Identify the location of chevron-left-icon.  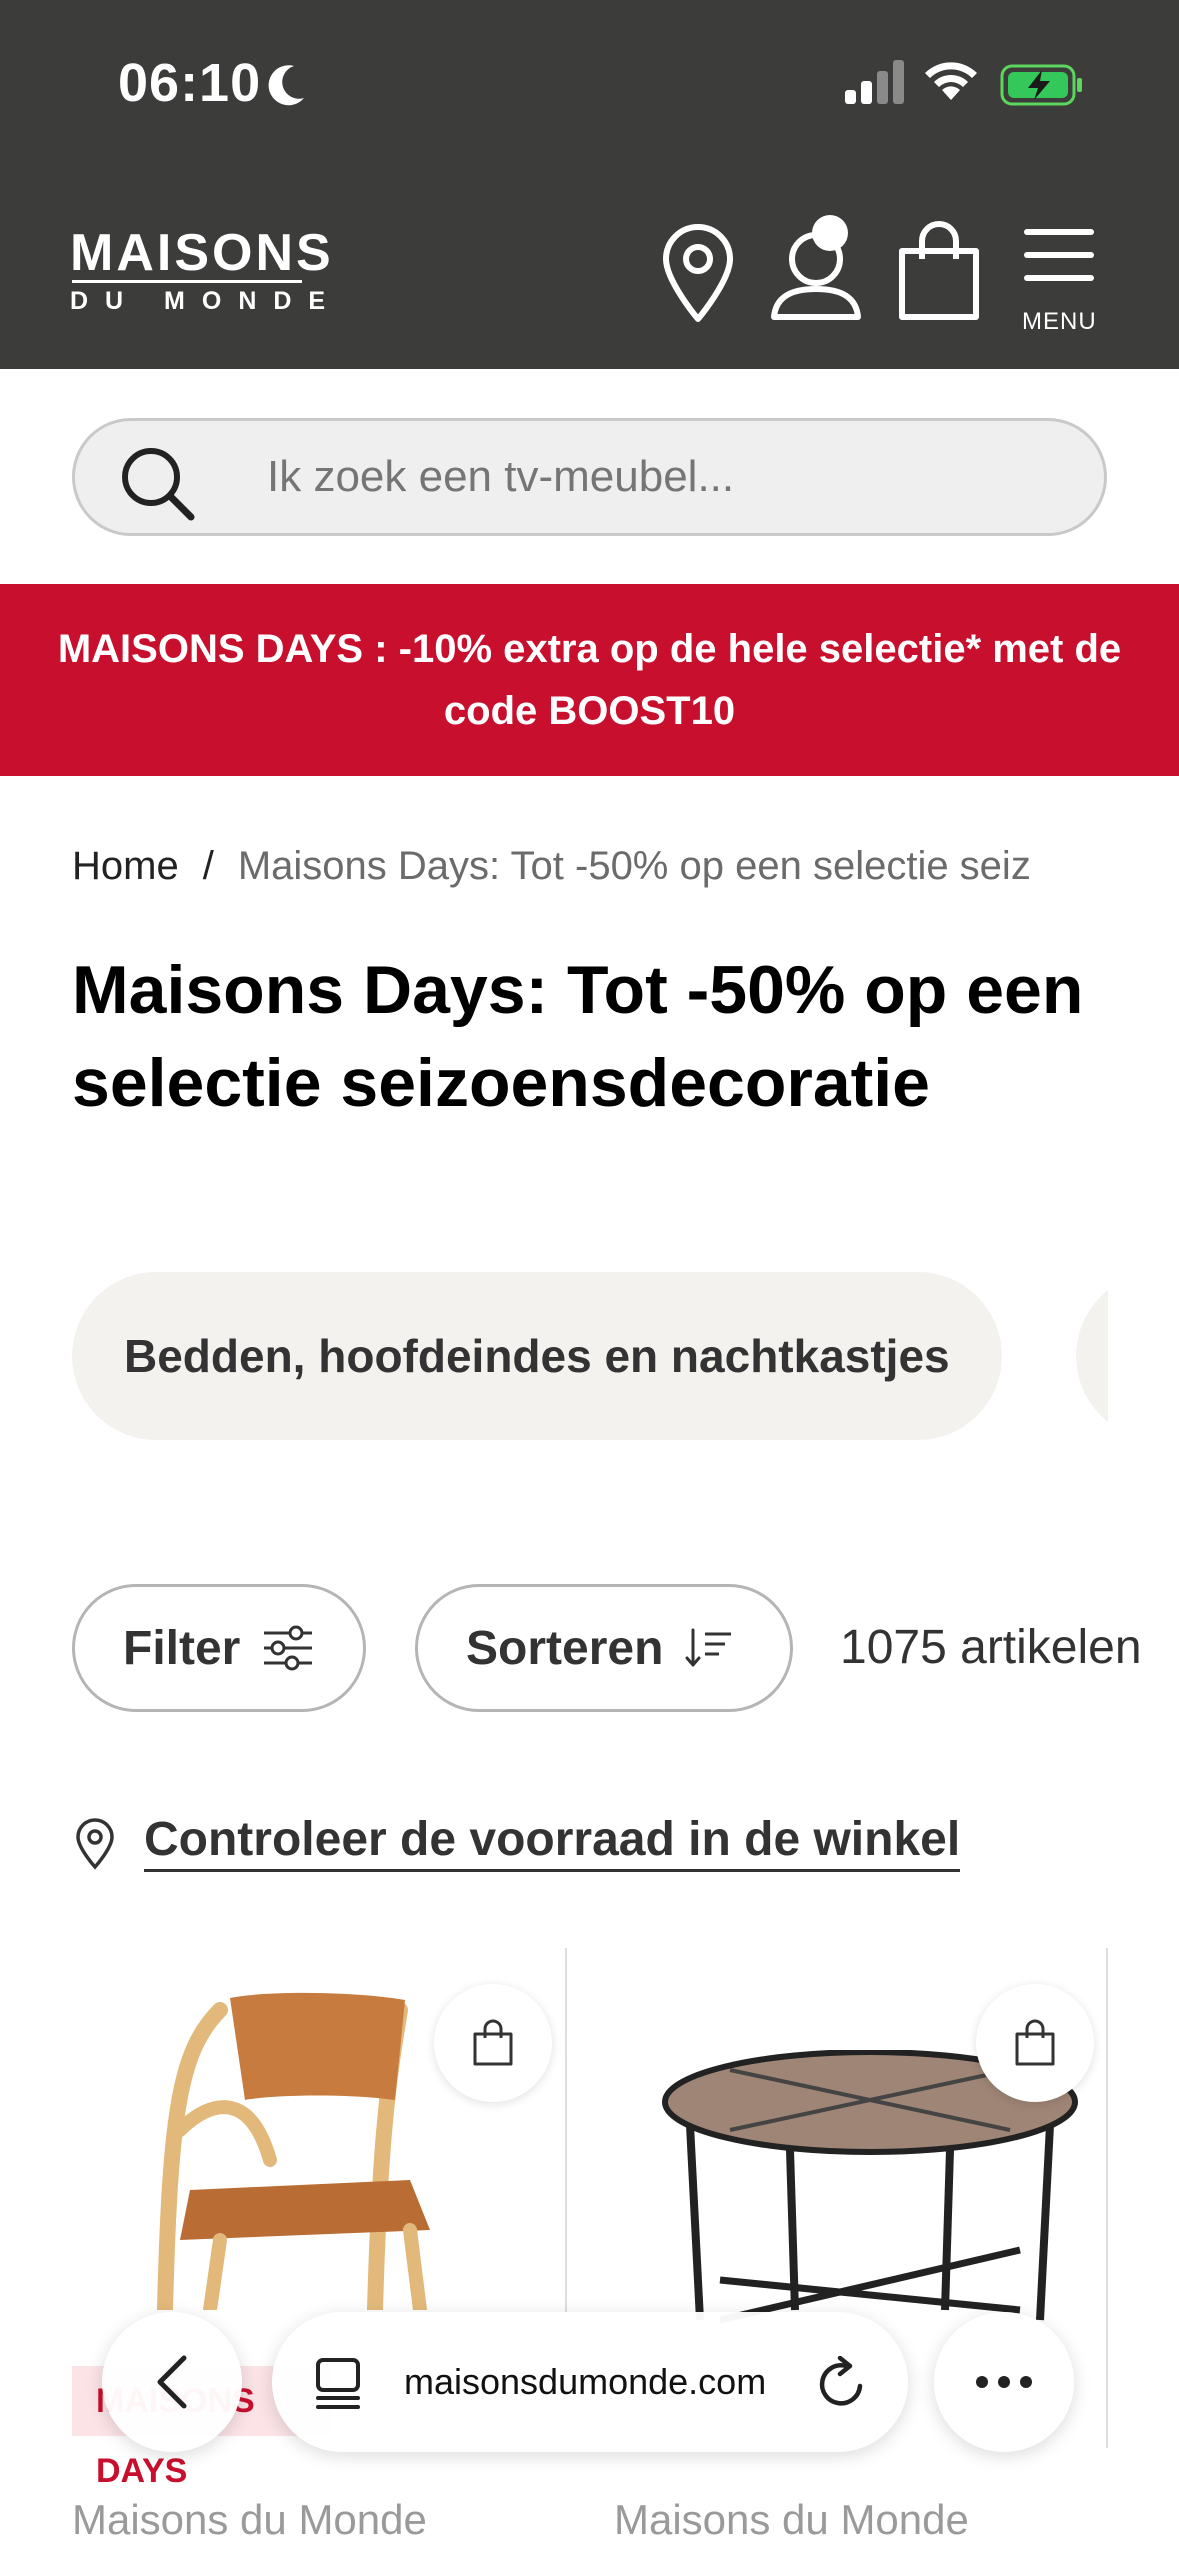
(172, 2382).